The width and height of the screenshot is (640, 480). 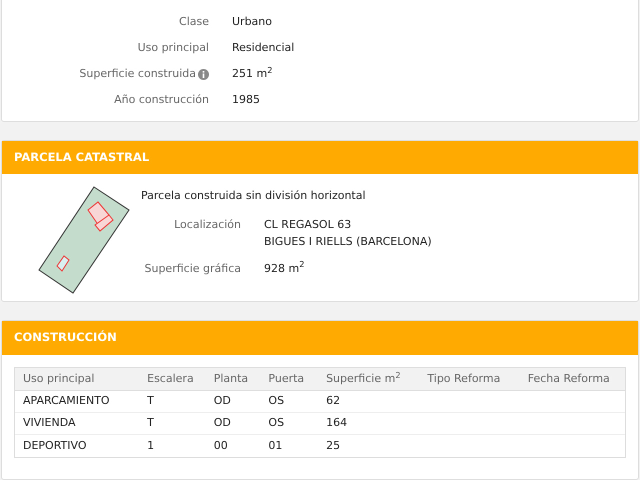 What do you see at coordinates (161, 100) in the screenshot?
I see `field-label: Año construcción` at bounding box center [161, 100].